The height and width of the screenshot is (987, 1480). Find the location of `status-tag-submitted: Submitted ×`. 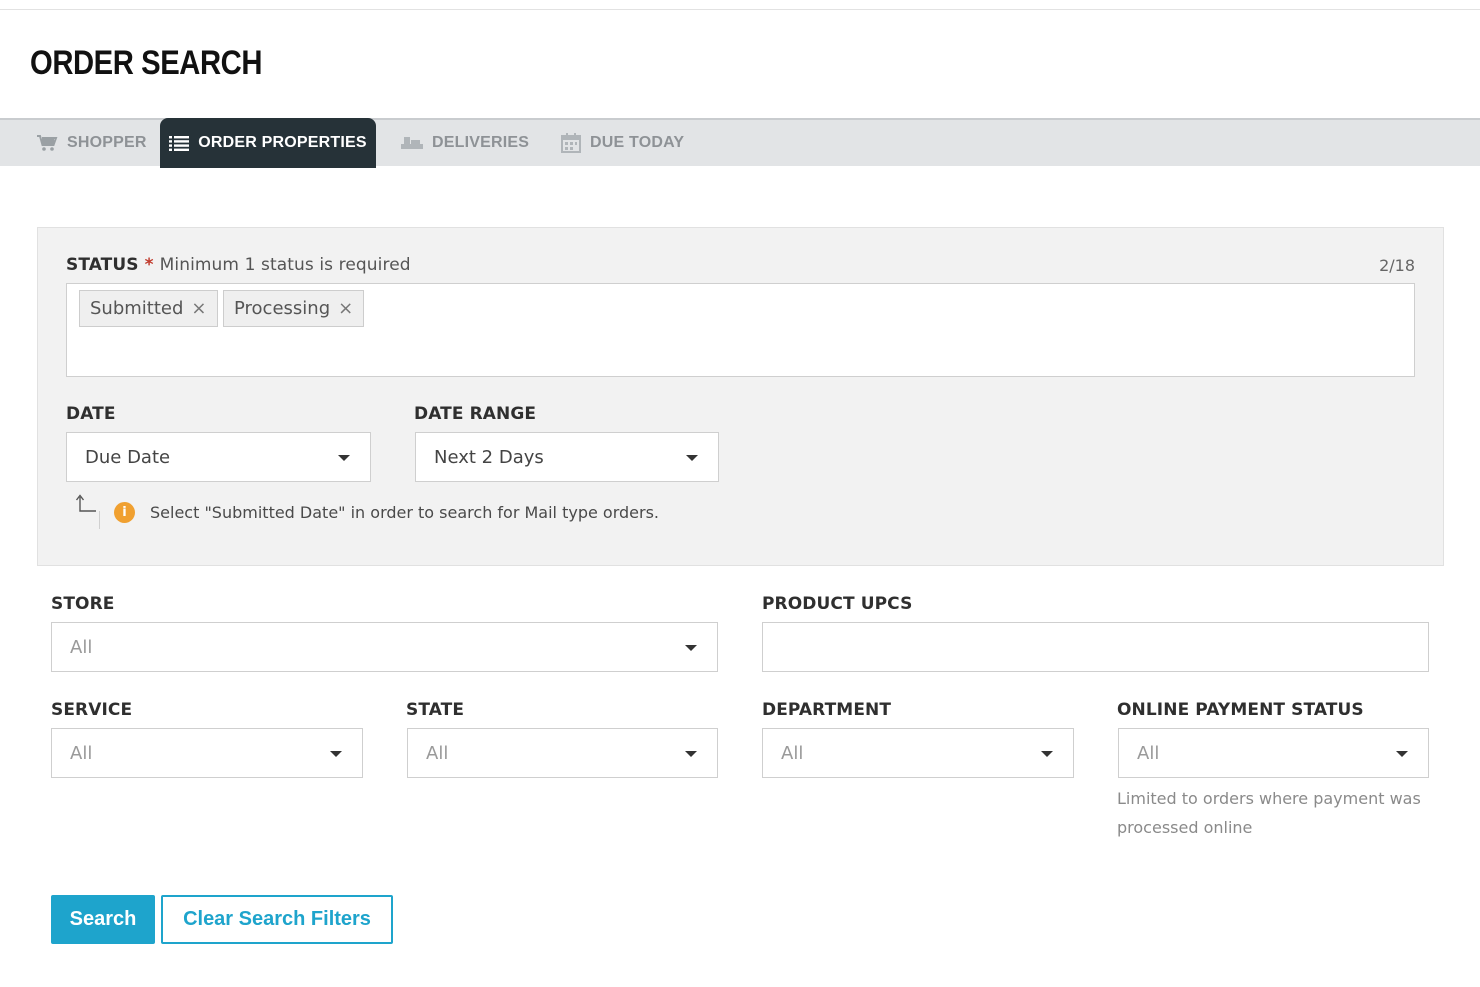

status-tag-submitted: Submitted × is located at coordinates (148, 308).